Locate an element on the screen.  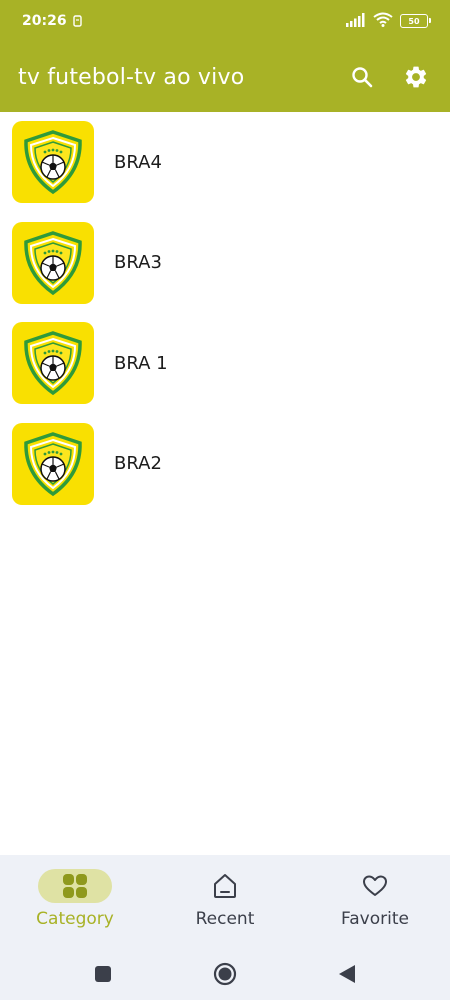
battery-icon: 50 is located at coordinates (415, 21).